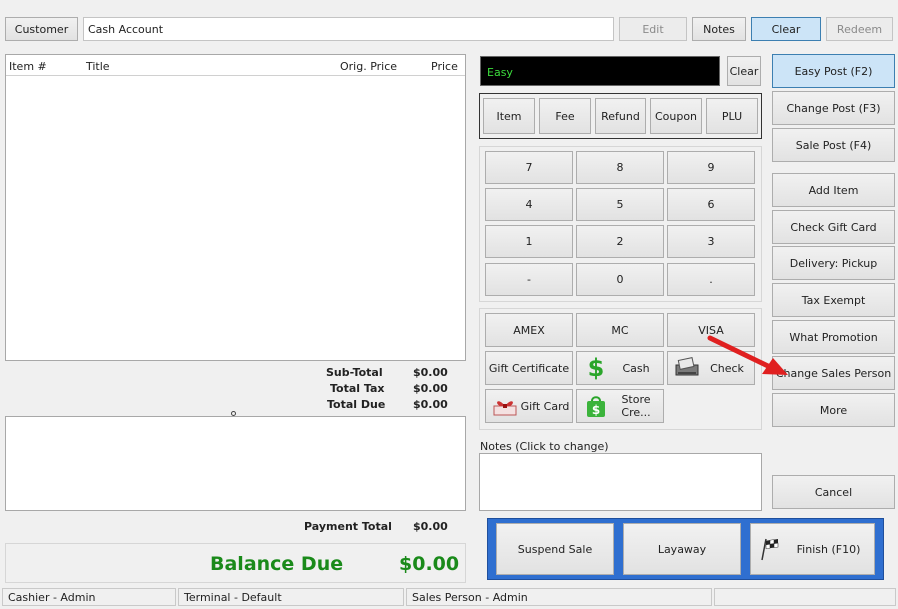  Describe the element at coordinates (711, 167) in the screenshot. I see `key-9: 9` at that location.